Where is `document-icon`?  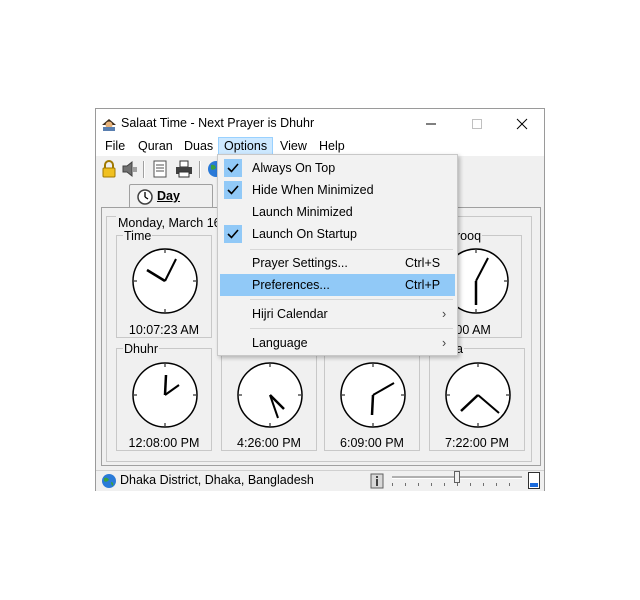
document-icon is located at coordinates (161, 169).